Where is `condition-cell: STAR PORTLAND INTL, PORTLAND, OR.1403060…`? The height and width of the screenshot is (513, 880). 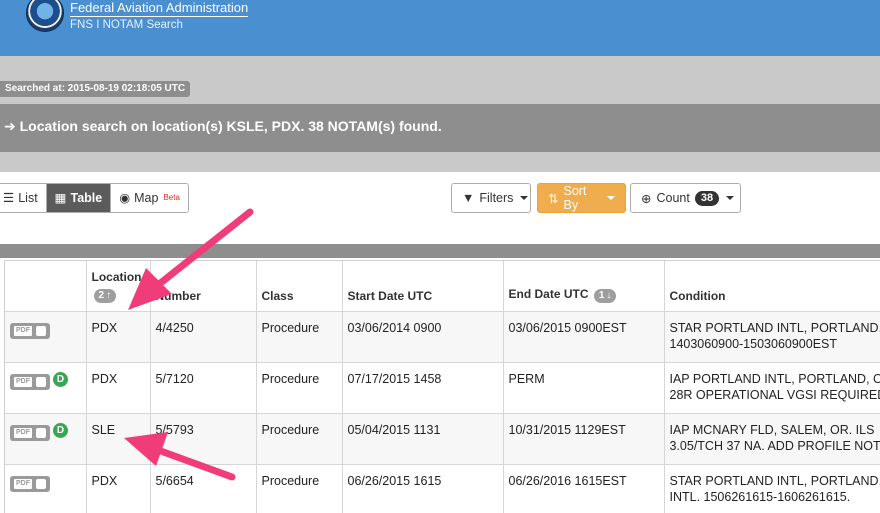
condition-cell: STAR PORTLAND INTL, PORTLAND, OR.1403060… is located at coordinates (772, 337).